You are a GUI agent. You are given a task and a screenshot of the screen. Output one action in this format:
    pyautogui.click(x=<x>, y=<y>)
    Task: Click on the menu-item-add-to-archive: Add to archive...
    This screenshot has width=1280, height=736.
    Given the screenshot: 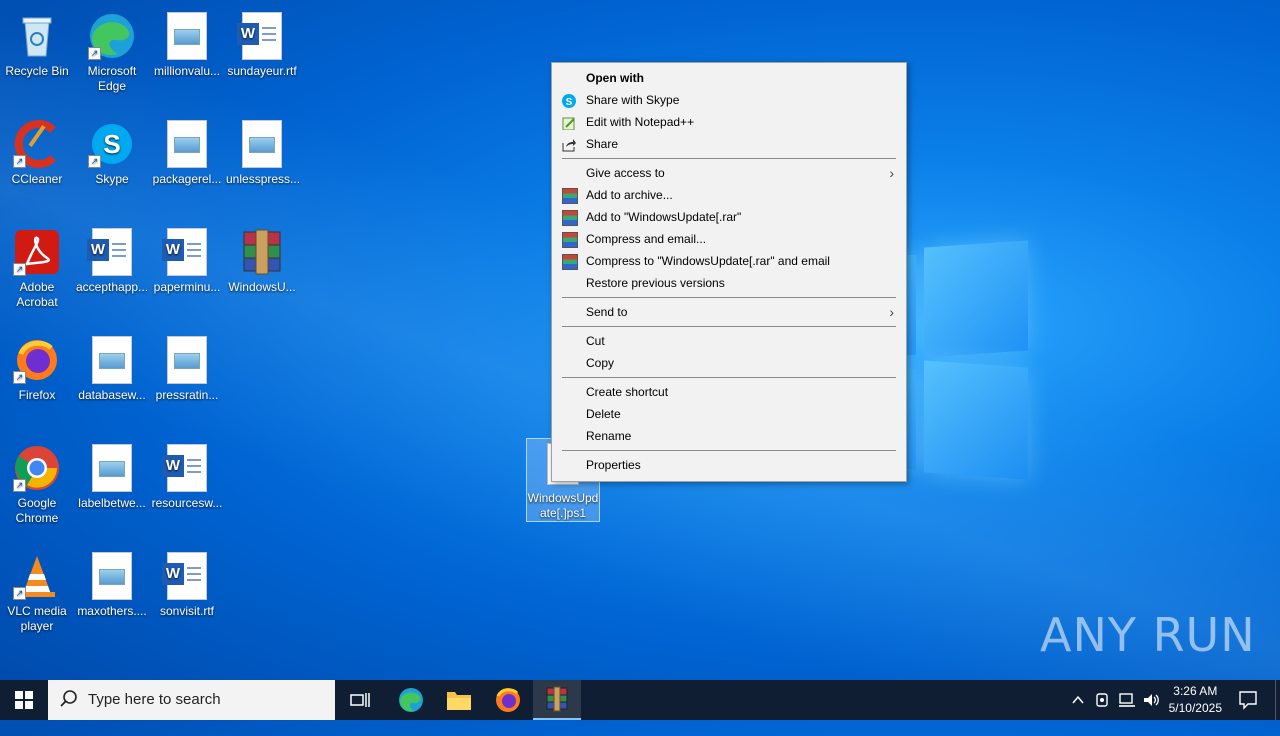 What is the action you would take?
    pyautogui.click(x=729, y=195)
    